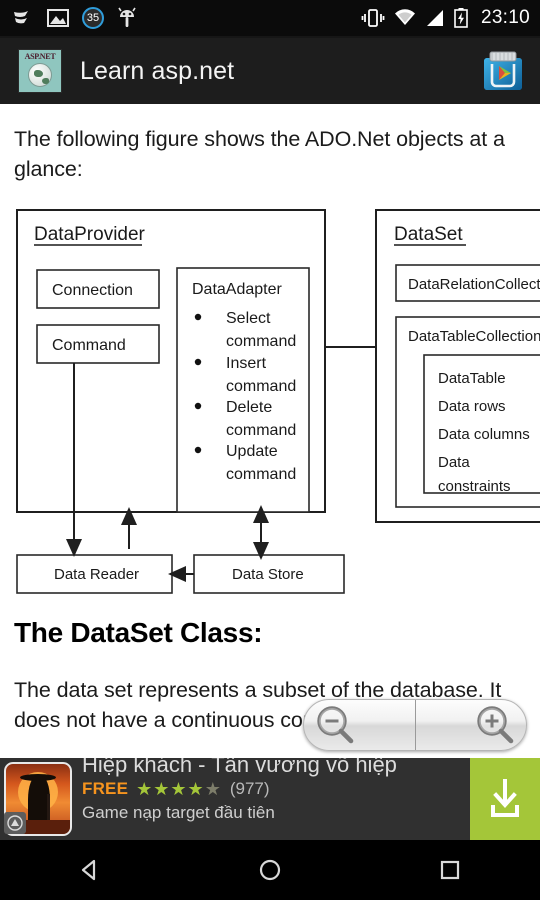  What do you see at coordinates (454, 462) in the screenshot?
I see `svg-text: Data` at bounding box center [454, 462].